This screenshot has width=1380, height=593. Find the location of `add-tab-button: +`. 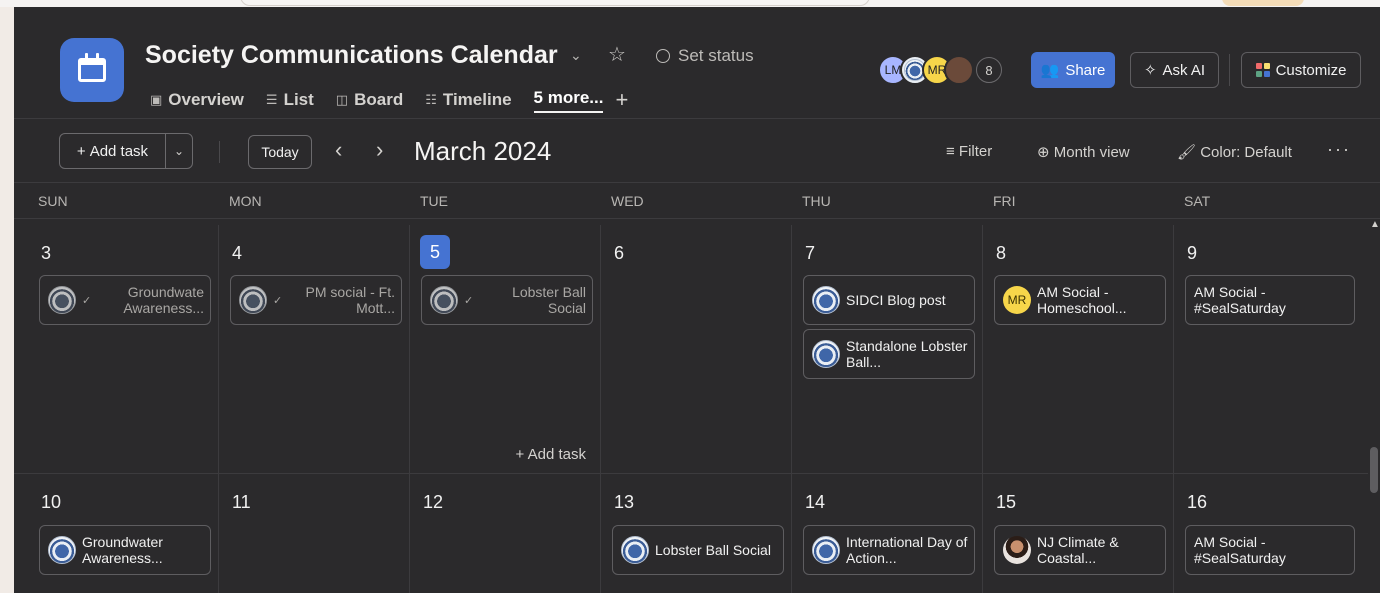

add-tab-button: + is located at coordinates (621, 100).